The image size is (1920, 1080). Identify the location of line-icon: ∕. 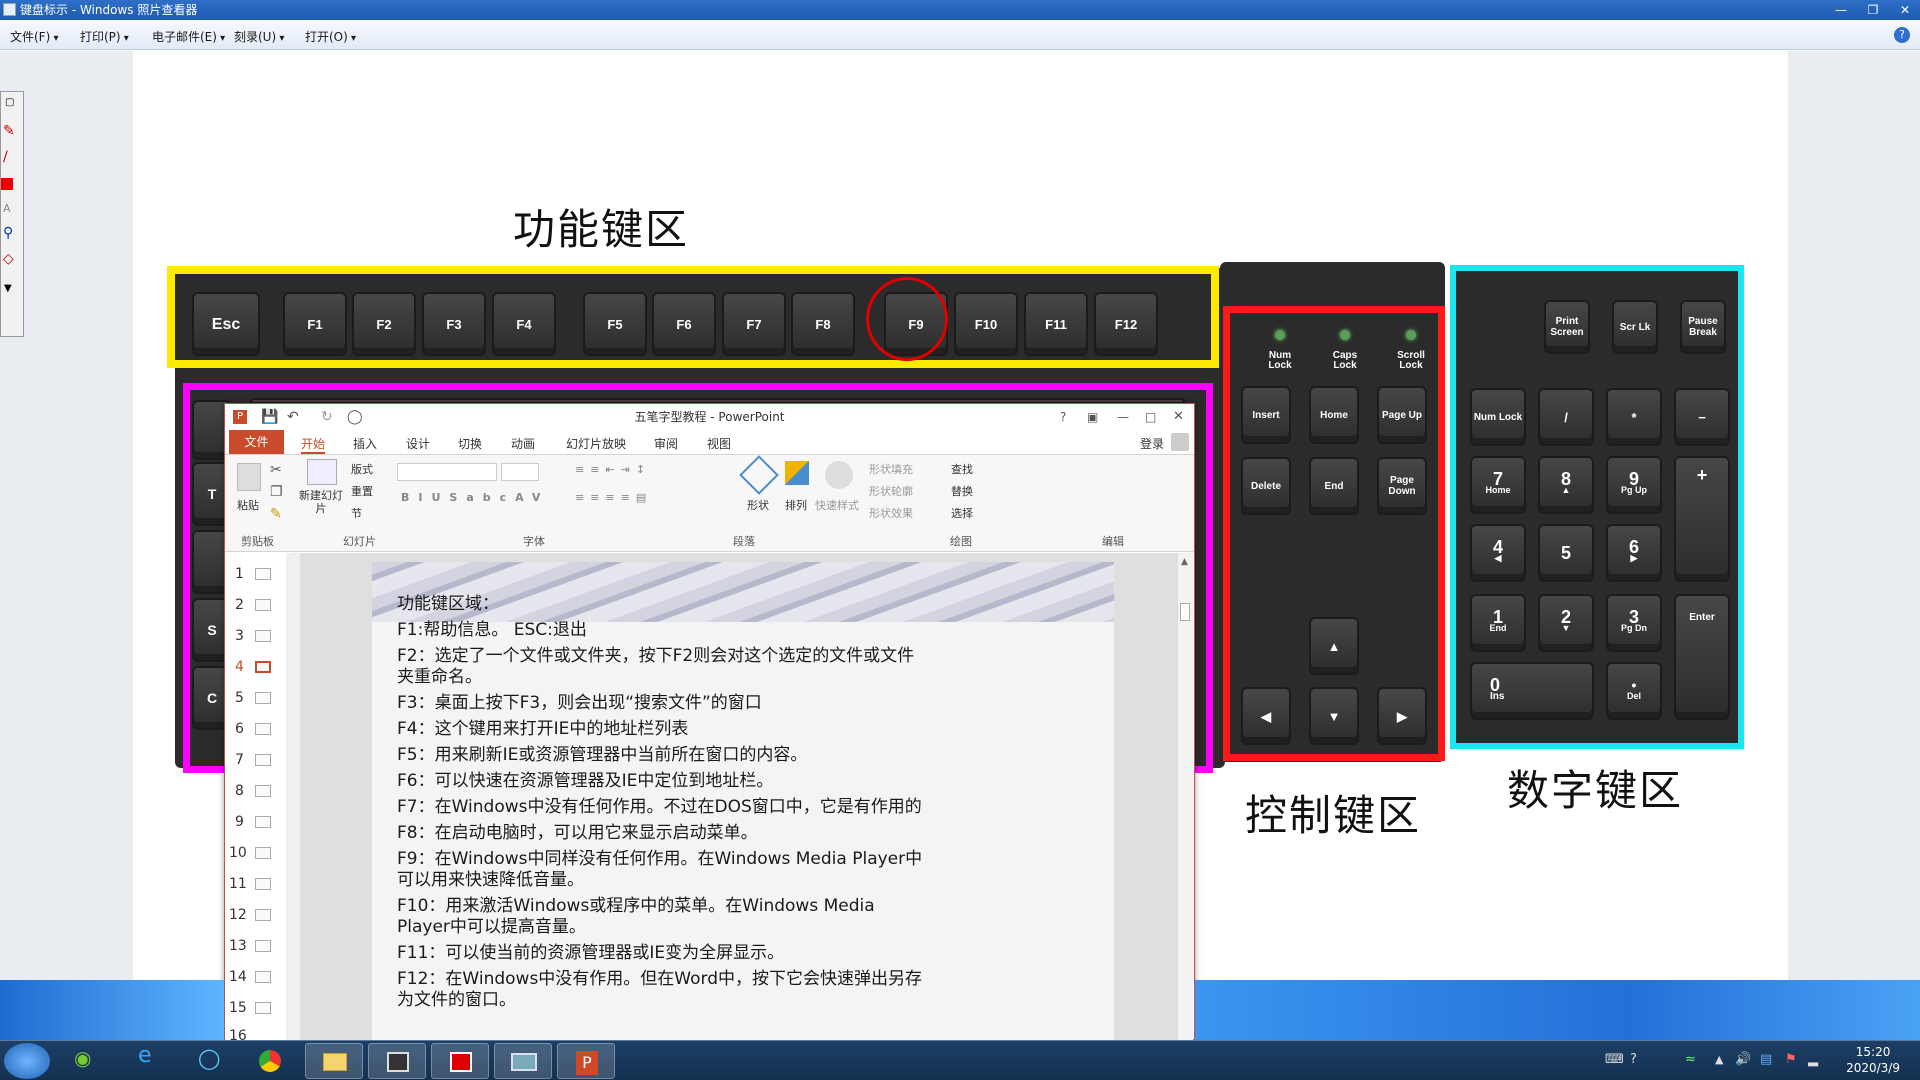
(5, 157).